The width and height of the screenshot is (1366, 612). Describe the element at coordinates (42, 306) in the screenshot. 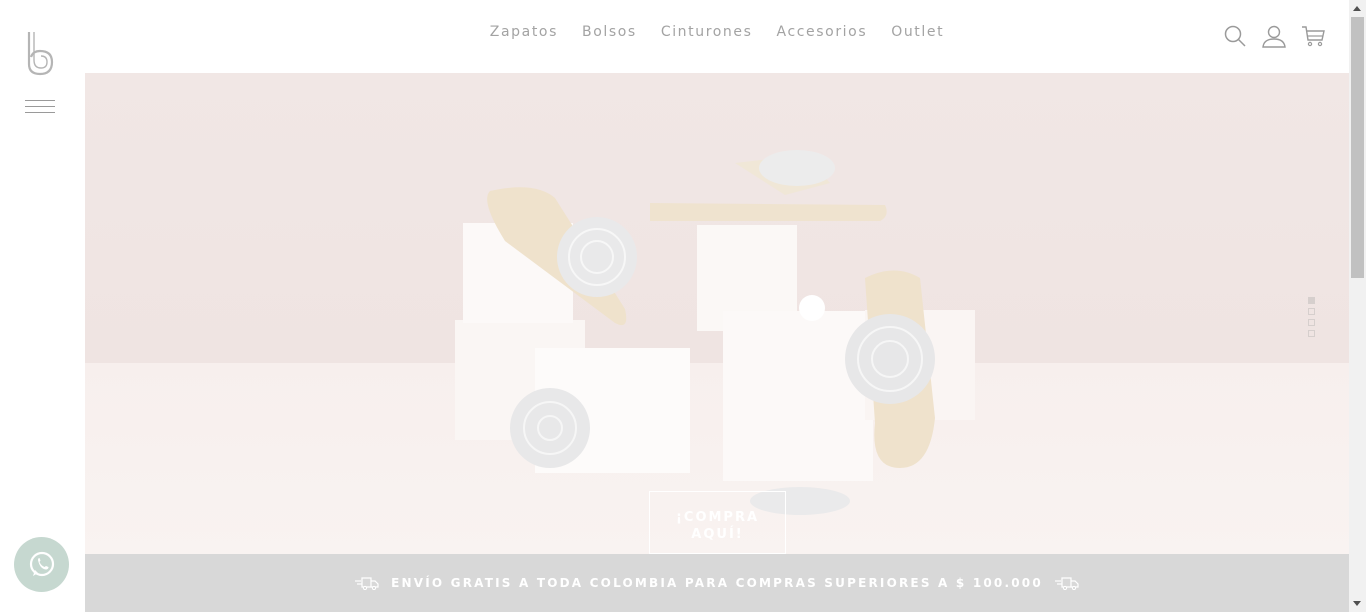

I see `sidebar` at that location.